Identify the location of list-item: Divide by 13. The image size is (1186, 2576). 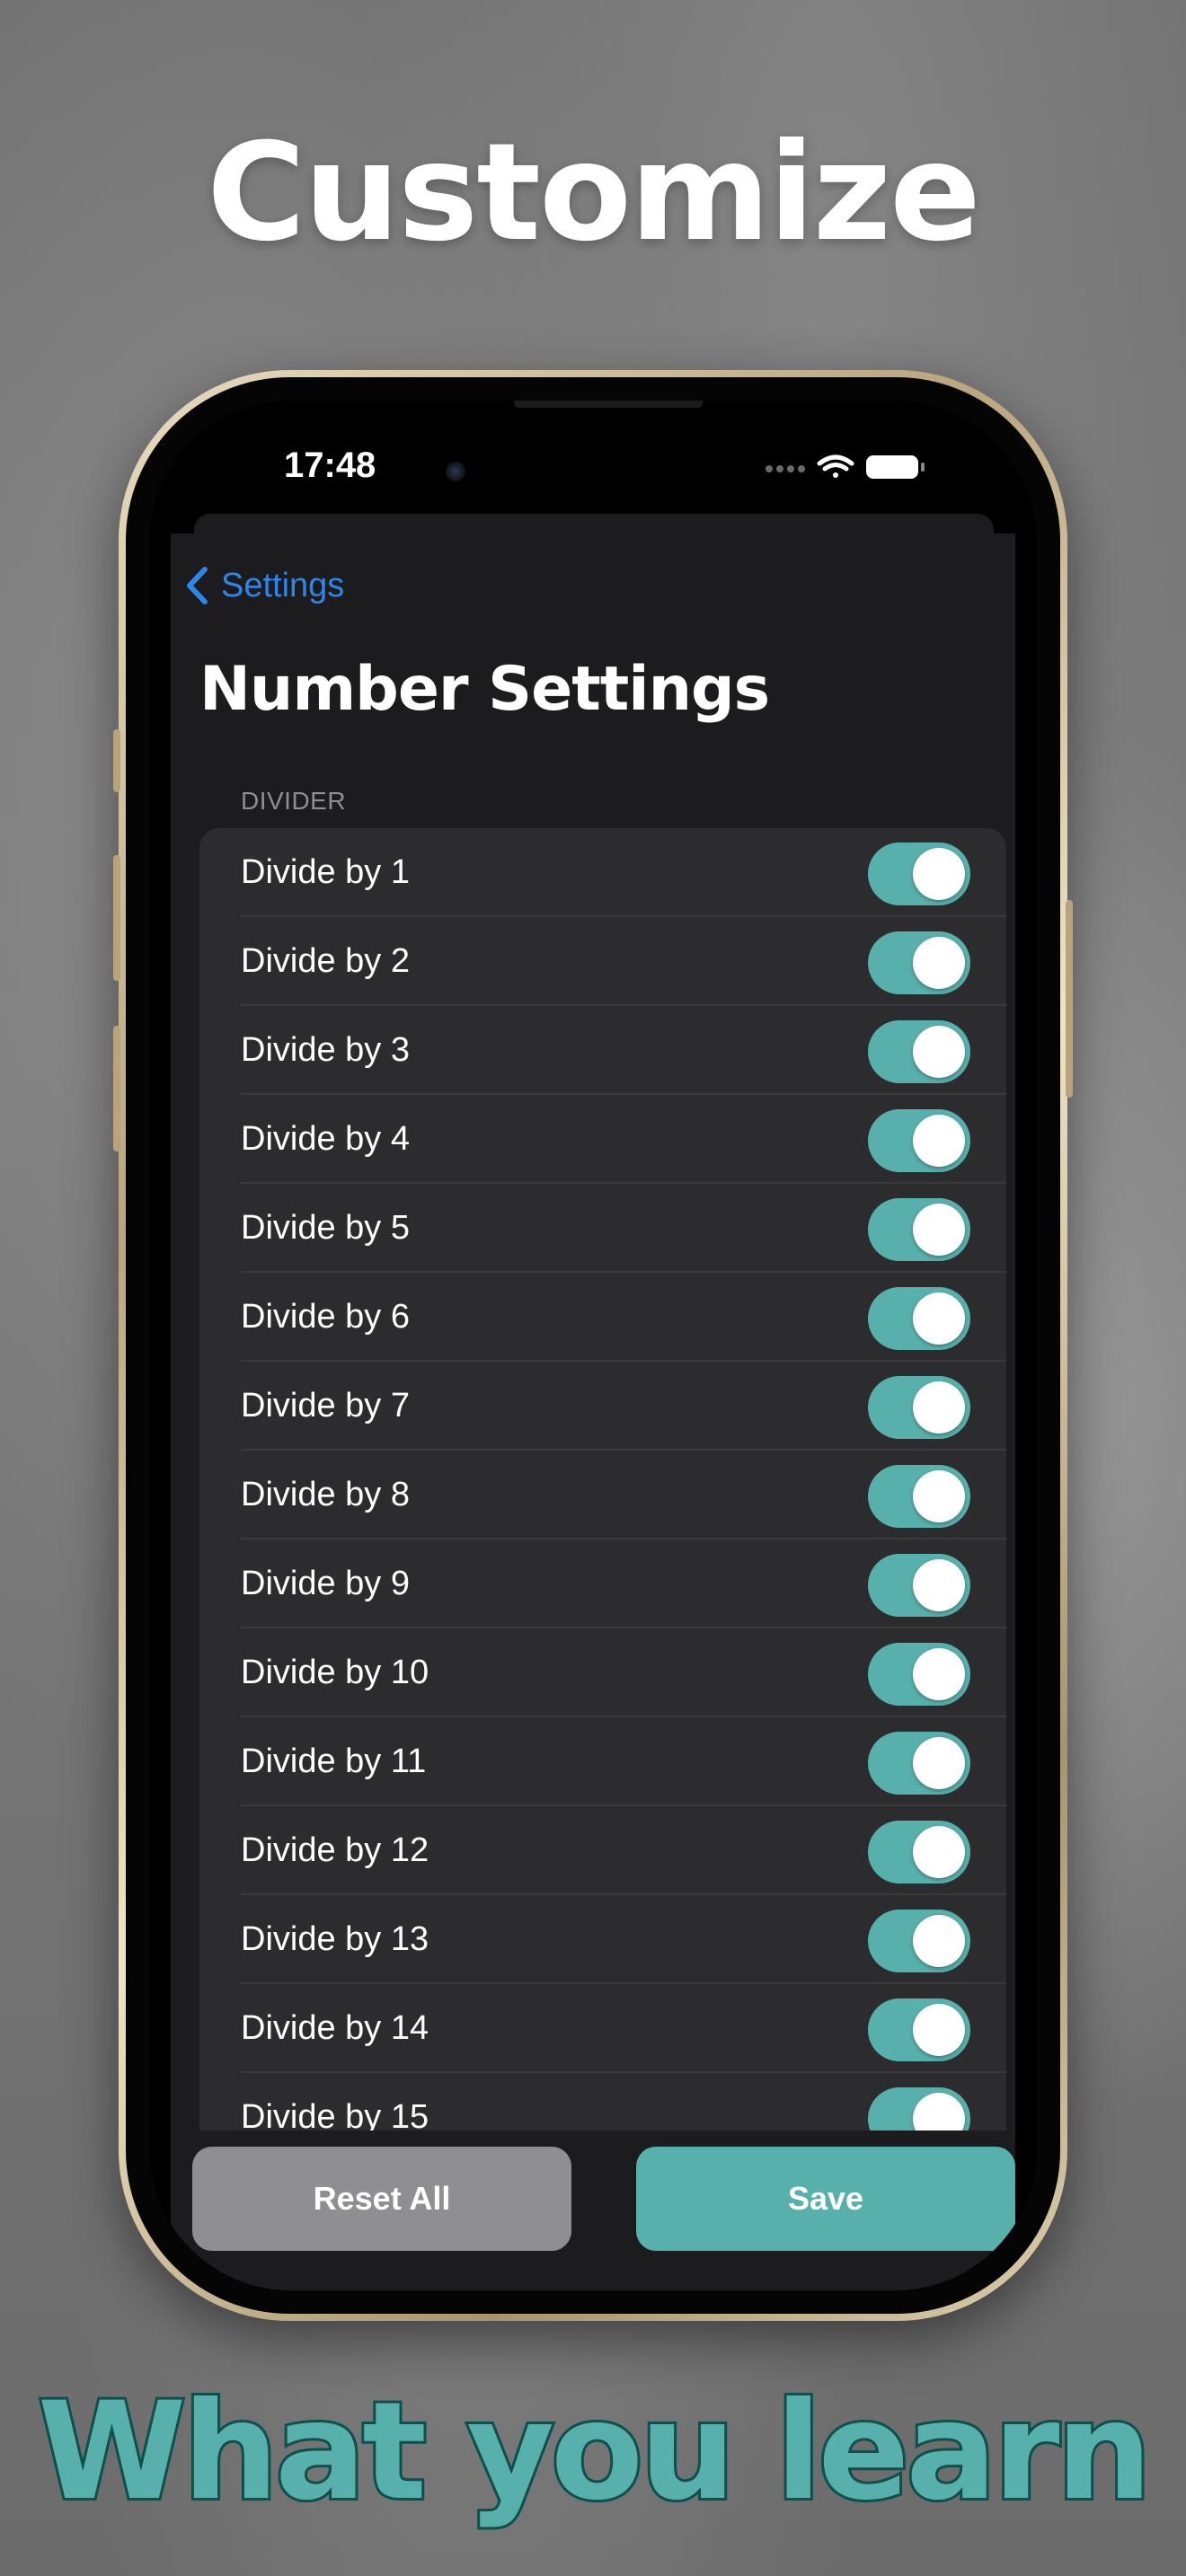
(602, 1939).